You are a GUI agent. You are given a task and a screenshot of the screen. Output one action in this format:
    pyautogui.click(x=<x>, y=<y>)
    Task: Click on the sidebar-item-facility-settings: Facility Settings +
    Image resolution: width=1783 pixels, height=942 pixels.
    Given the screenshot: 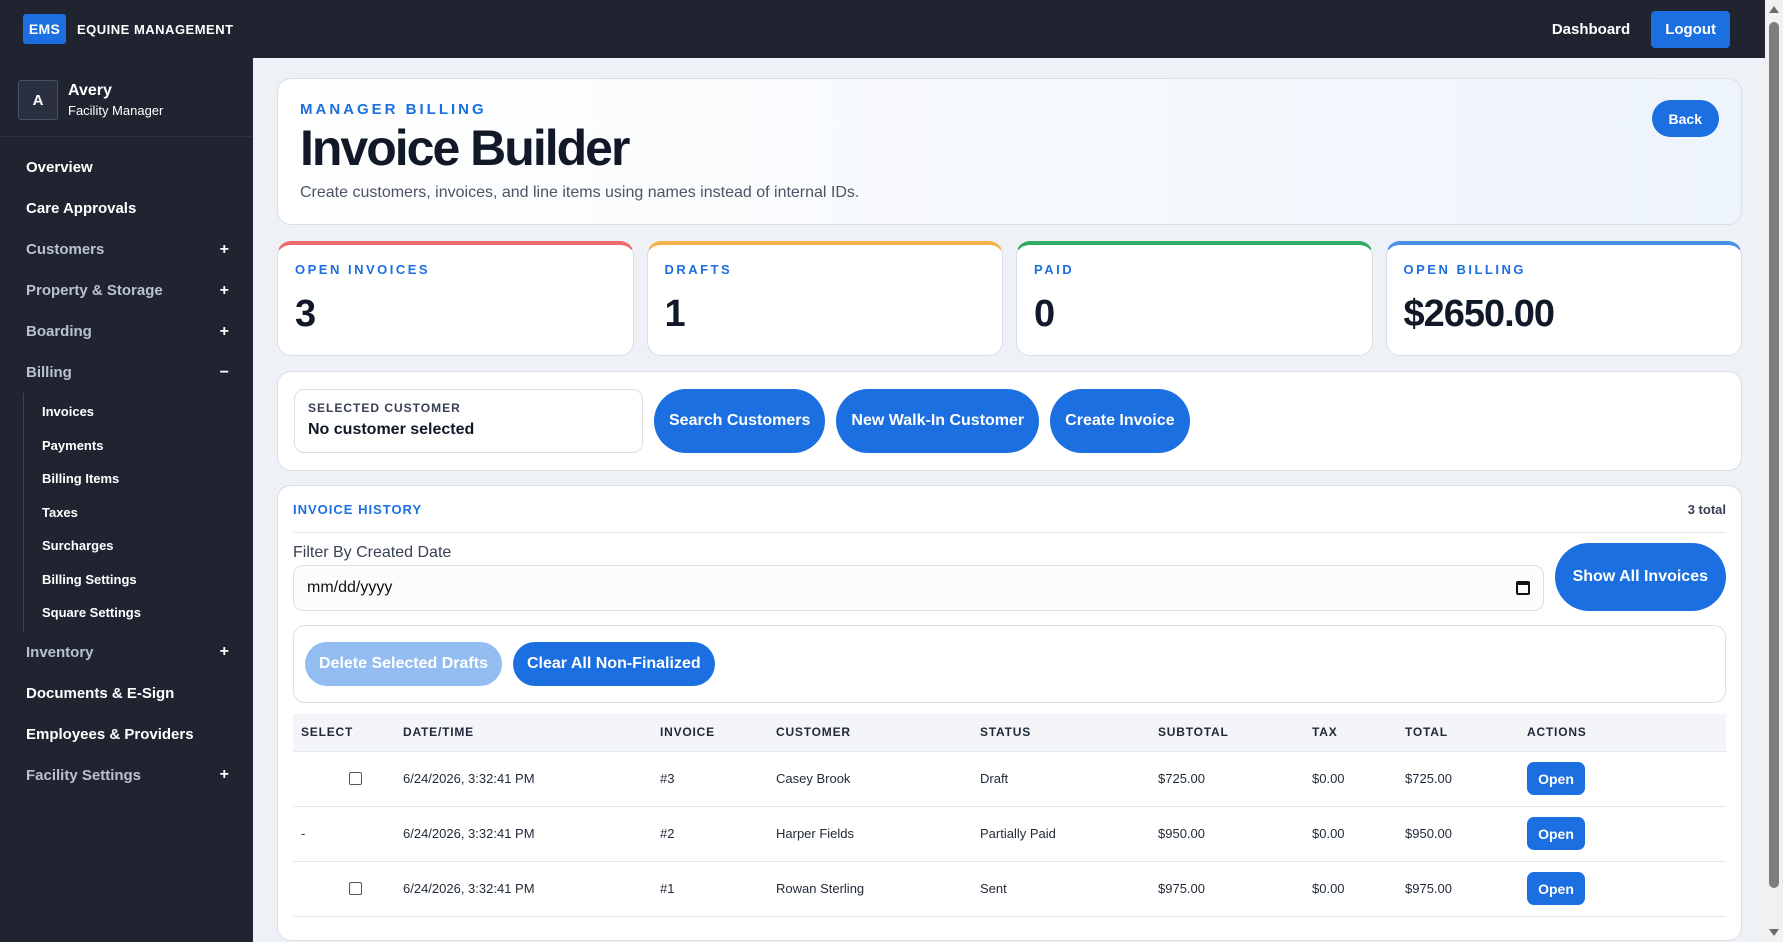 What is the action you would take?
    pyautogui.click(x=126, y=775)
    